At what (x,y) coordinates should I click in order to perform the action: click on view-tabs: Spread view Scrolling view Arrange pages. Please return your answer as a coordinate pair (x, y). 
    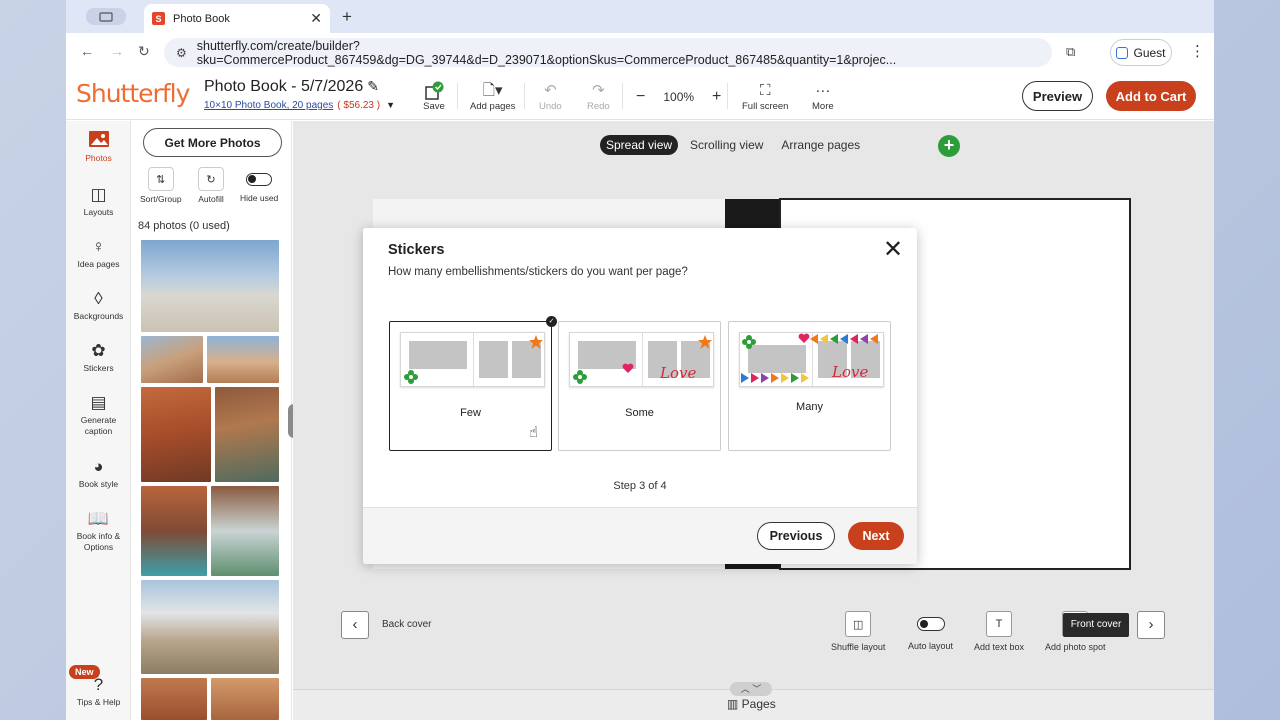
    Looking at the image, I should click on (736, 145).